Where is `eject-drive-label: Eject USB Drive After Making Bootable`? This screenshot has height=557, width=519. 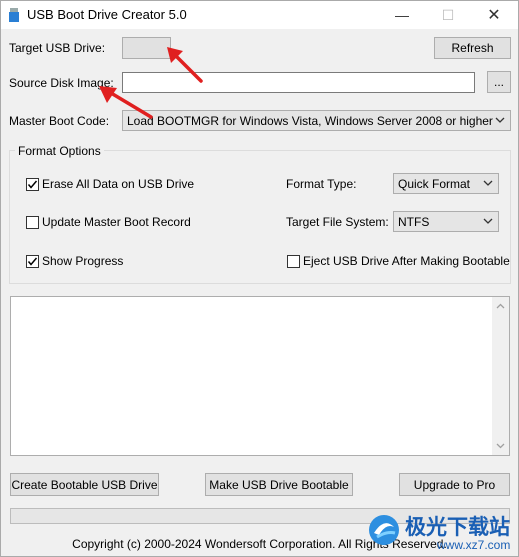 eject-drive-label: Eject USB Drive After Making Bootable is located at coordinates (406, 261).